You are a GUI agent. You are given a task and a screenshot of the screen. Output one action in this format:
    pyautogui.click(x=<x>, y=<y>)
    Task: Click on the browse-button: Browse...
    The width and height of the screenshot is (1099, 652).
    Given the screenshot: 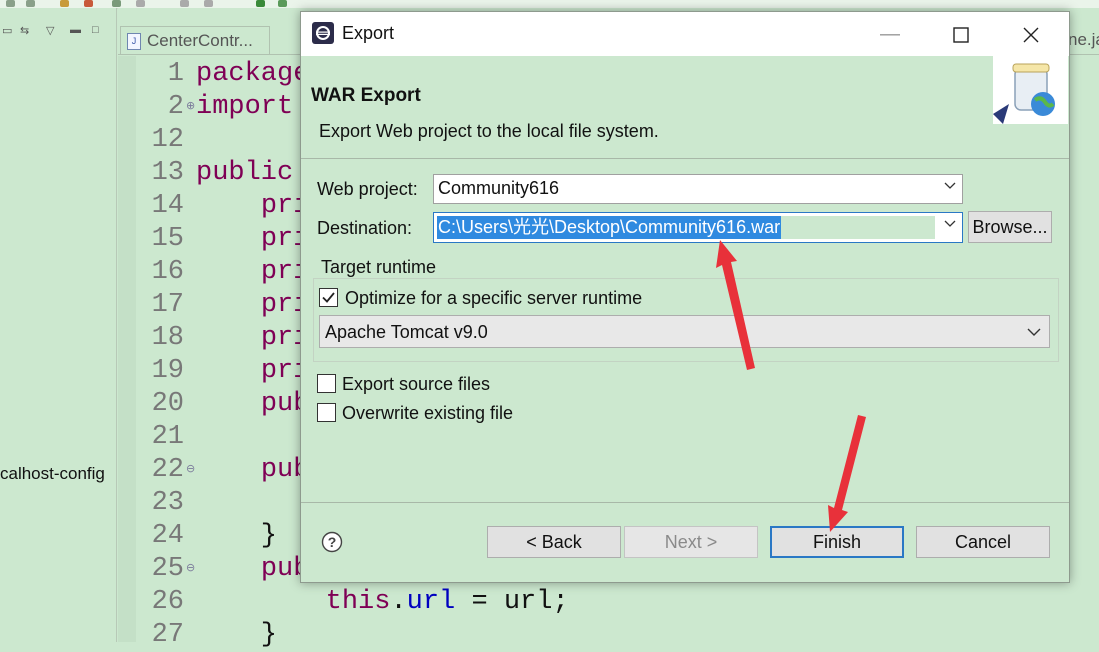 What is the action you would take?
    pyautogui.click(x=1010, y=227)
    